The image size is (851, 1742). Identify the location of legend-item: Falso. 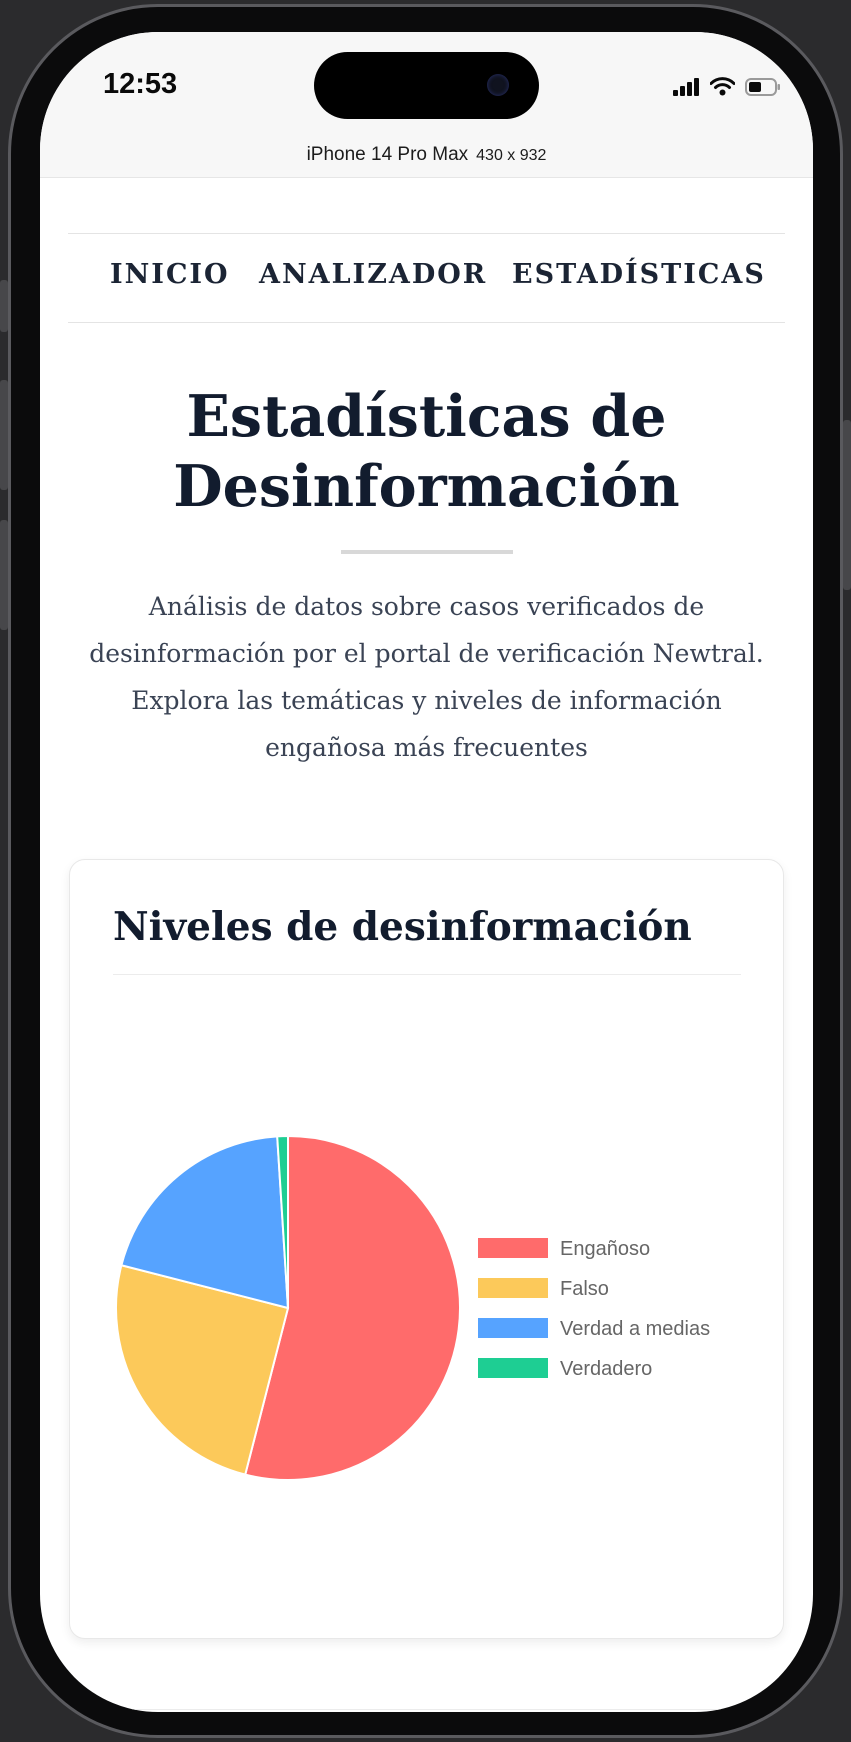
(543, 1289).